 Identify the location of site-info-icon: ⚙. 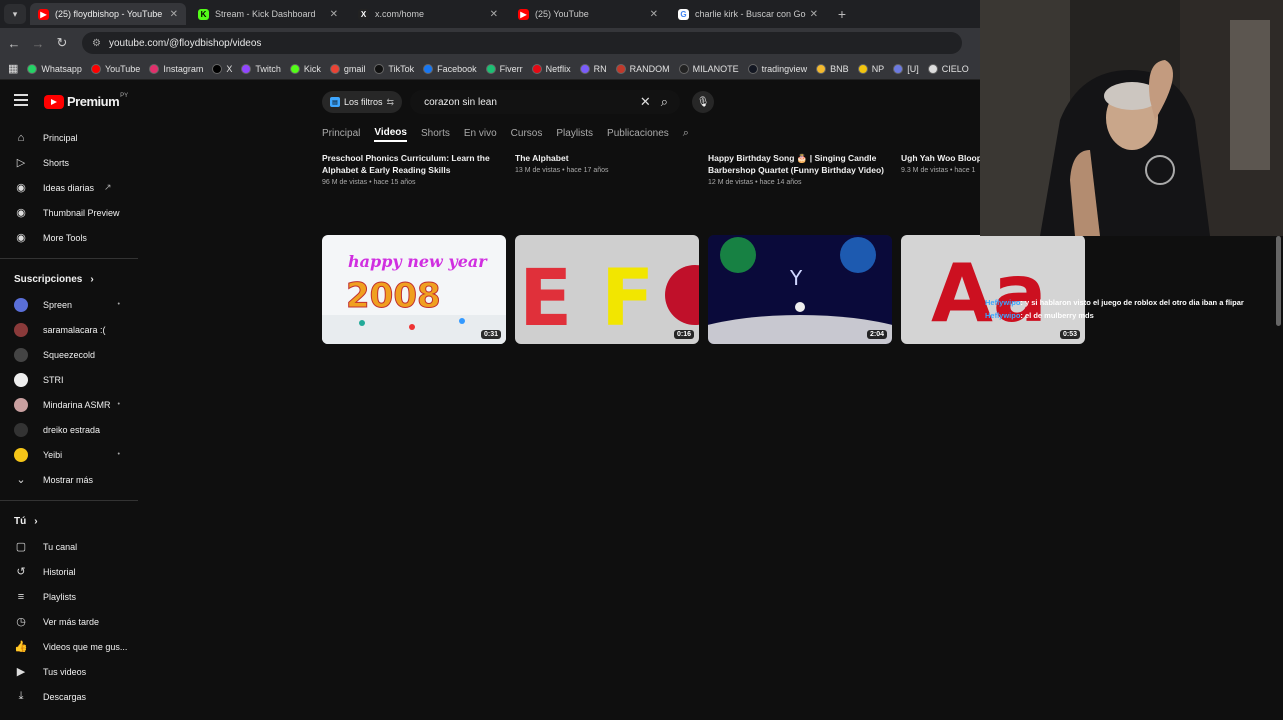
(96, 43).